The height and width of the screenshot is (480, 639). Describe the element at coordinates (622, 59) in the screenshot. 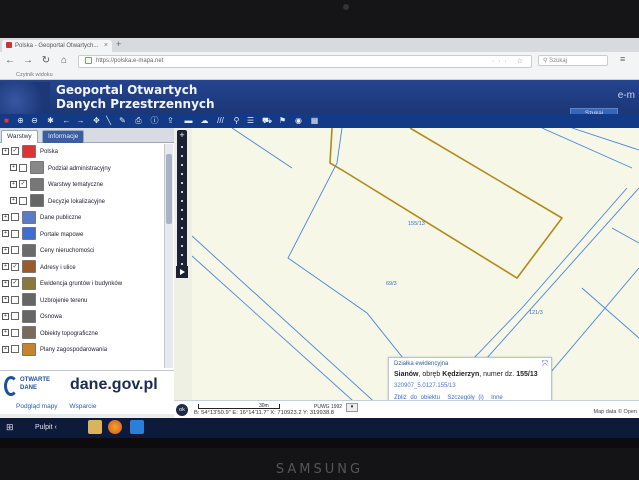

I see `menu-icon: ≡` at that location.